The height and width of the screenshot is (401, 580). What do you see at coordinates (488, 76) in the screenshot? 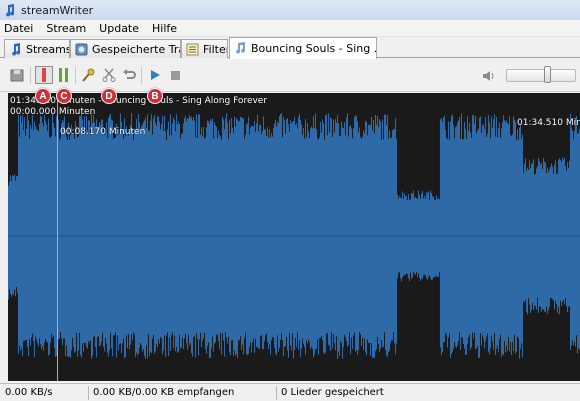
I see `volume-icon` at bounding box center [488, 76].